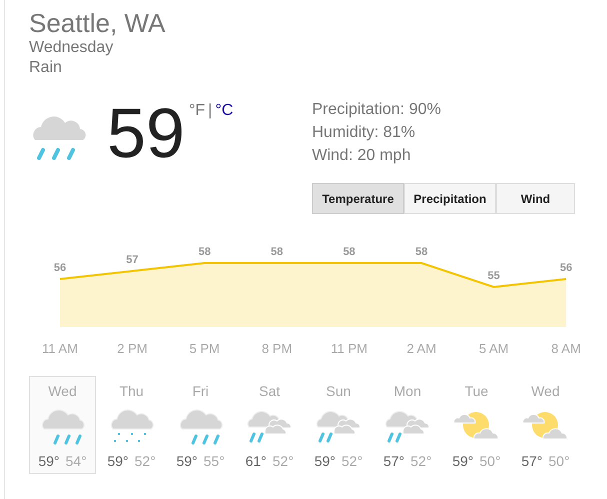 This screenshot has height=499, width=607. I want to click on condition-label: Rain, so click(46, 68).